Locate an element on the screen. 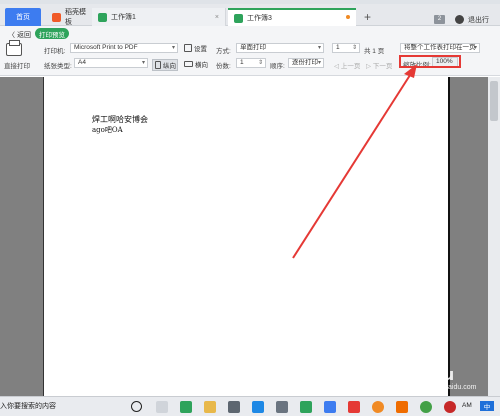 The width and height of the screenshot is (500, 416). cortana-icon is located at coordinates (136, 406).